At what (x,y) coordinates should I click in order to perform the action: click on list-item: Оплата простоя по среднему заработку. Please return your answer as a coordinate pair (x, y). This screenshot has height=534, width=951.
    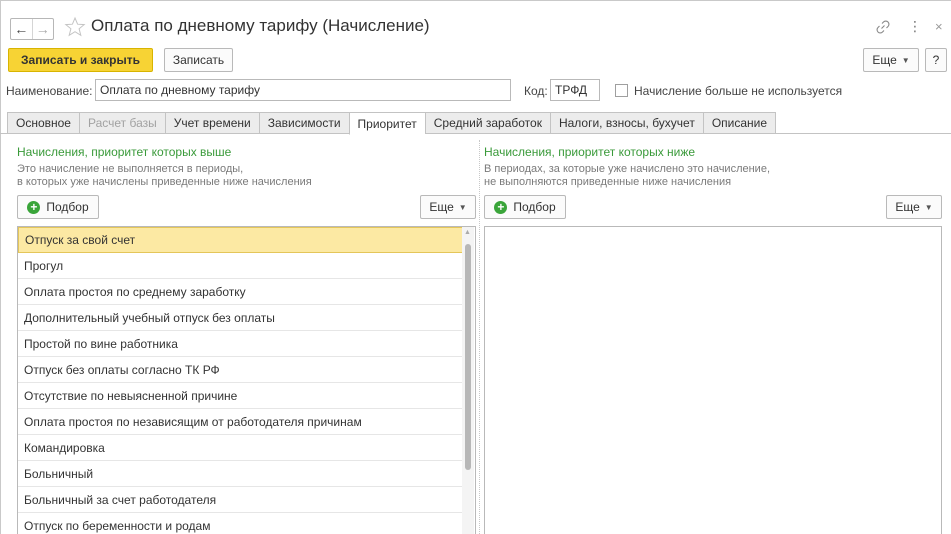
    Looking at the image, I should click on (240, 292).